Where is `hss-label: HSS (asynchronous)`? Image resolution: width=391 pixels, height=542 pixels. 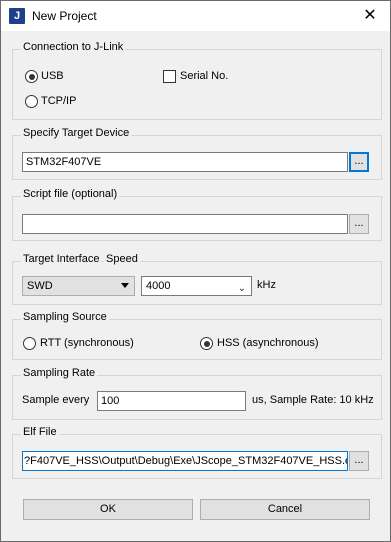
hss-label: HSS (asynchronous) is located at coordinates (268, 343).